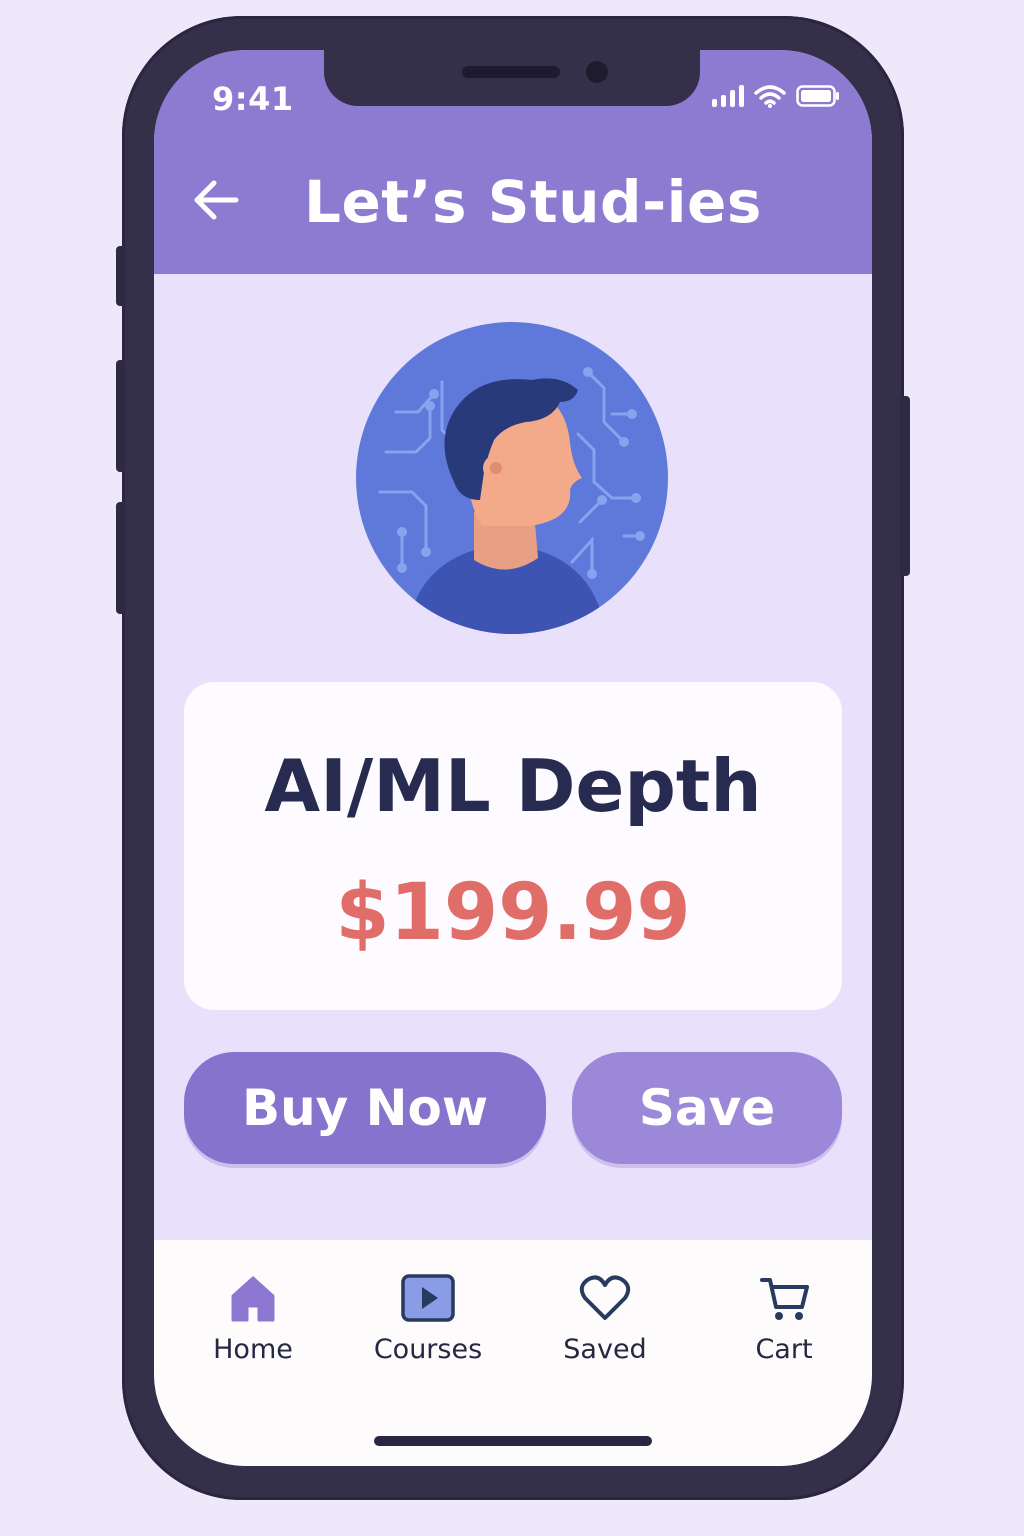 The image size is (1024, 1536). What do you see at coordinates (784, 1349) in the screenshot?
I see `tab-cart-label: Cart` at bounding box center [784, 1349].